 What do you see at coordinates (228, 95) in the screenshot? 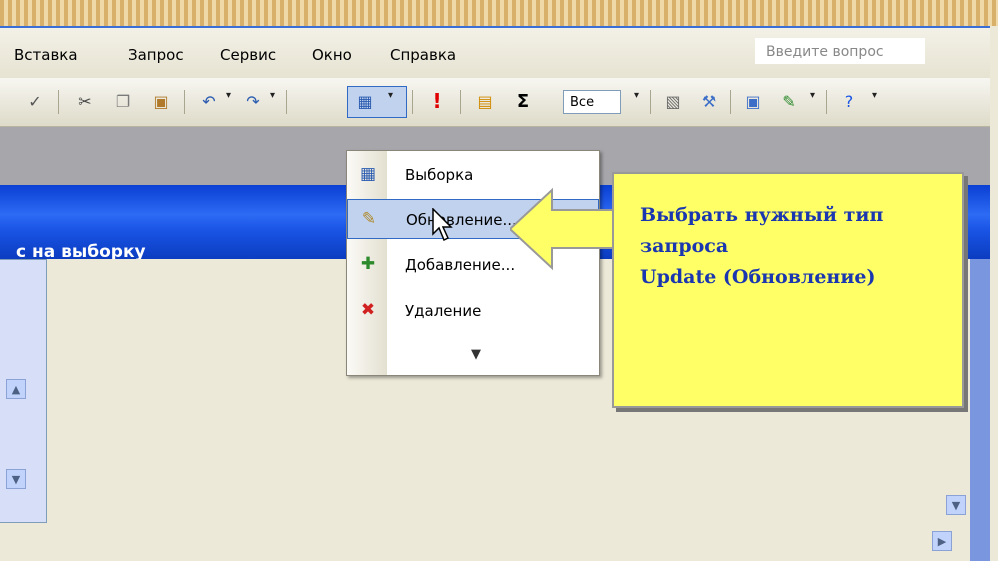
I see `undo-dropdown-icon: ▾` at bounding box center [228, 95].